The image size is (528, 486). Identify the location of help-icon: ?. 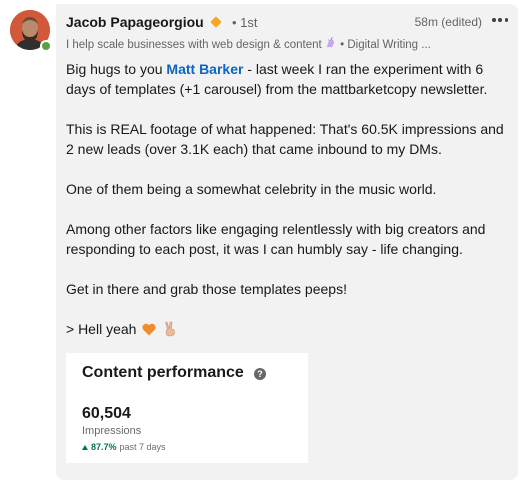
(260, 374).